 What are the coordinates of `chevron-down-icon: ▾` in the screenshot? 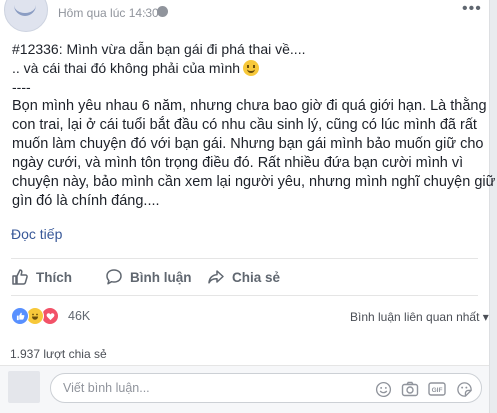 It's located at (485, 317).